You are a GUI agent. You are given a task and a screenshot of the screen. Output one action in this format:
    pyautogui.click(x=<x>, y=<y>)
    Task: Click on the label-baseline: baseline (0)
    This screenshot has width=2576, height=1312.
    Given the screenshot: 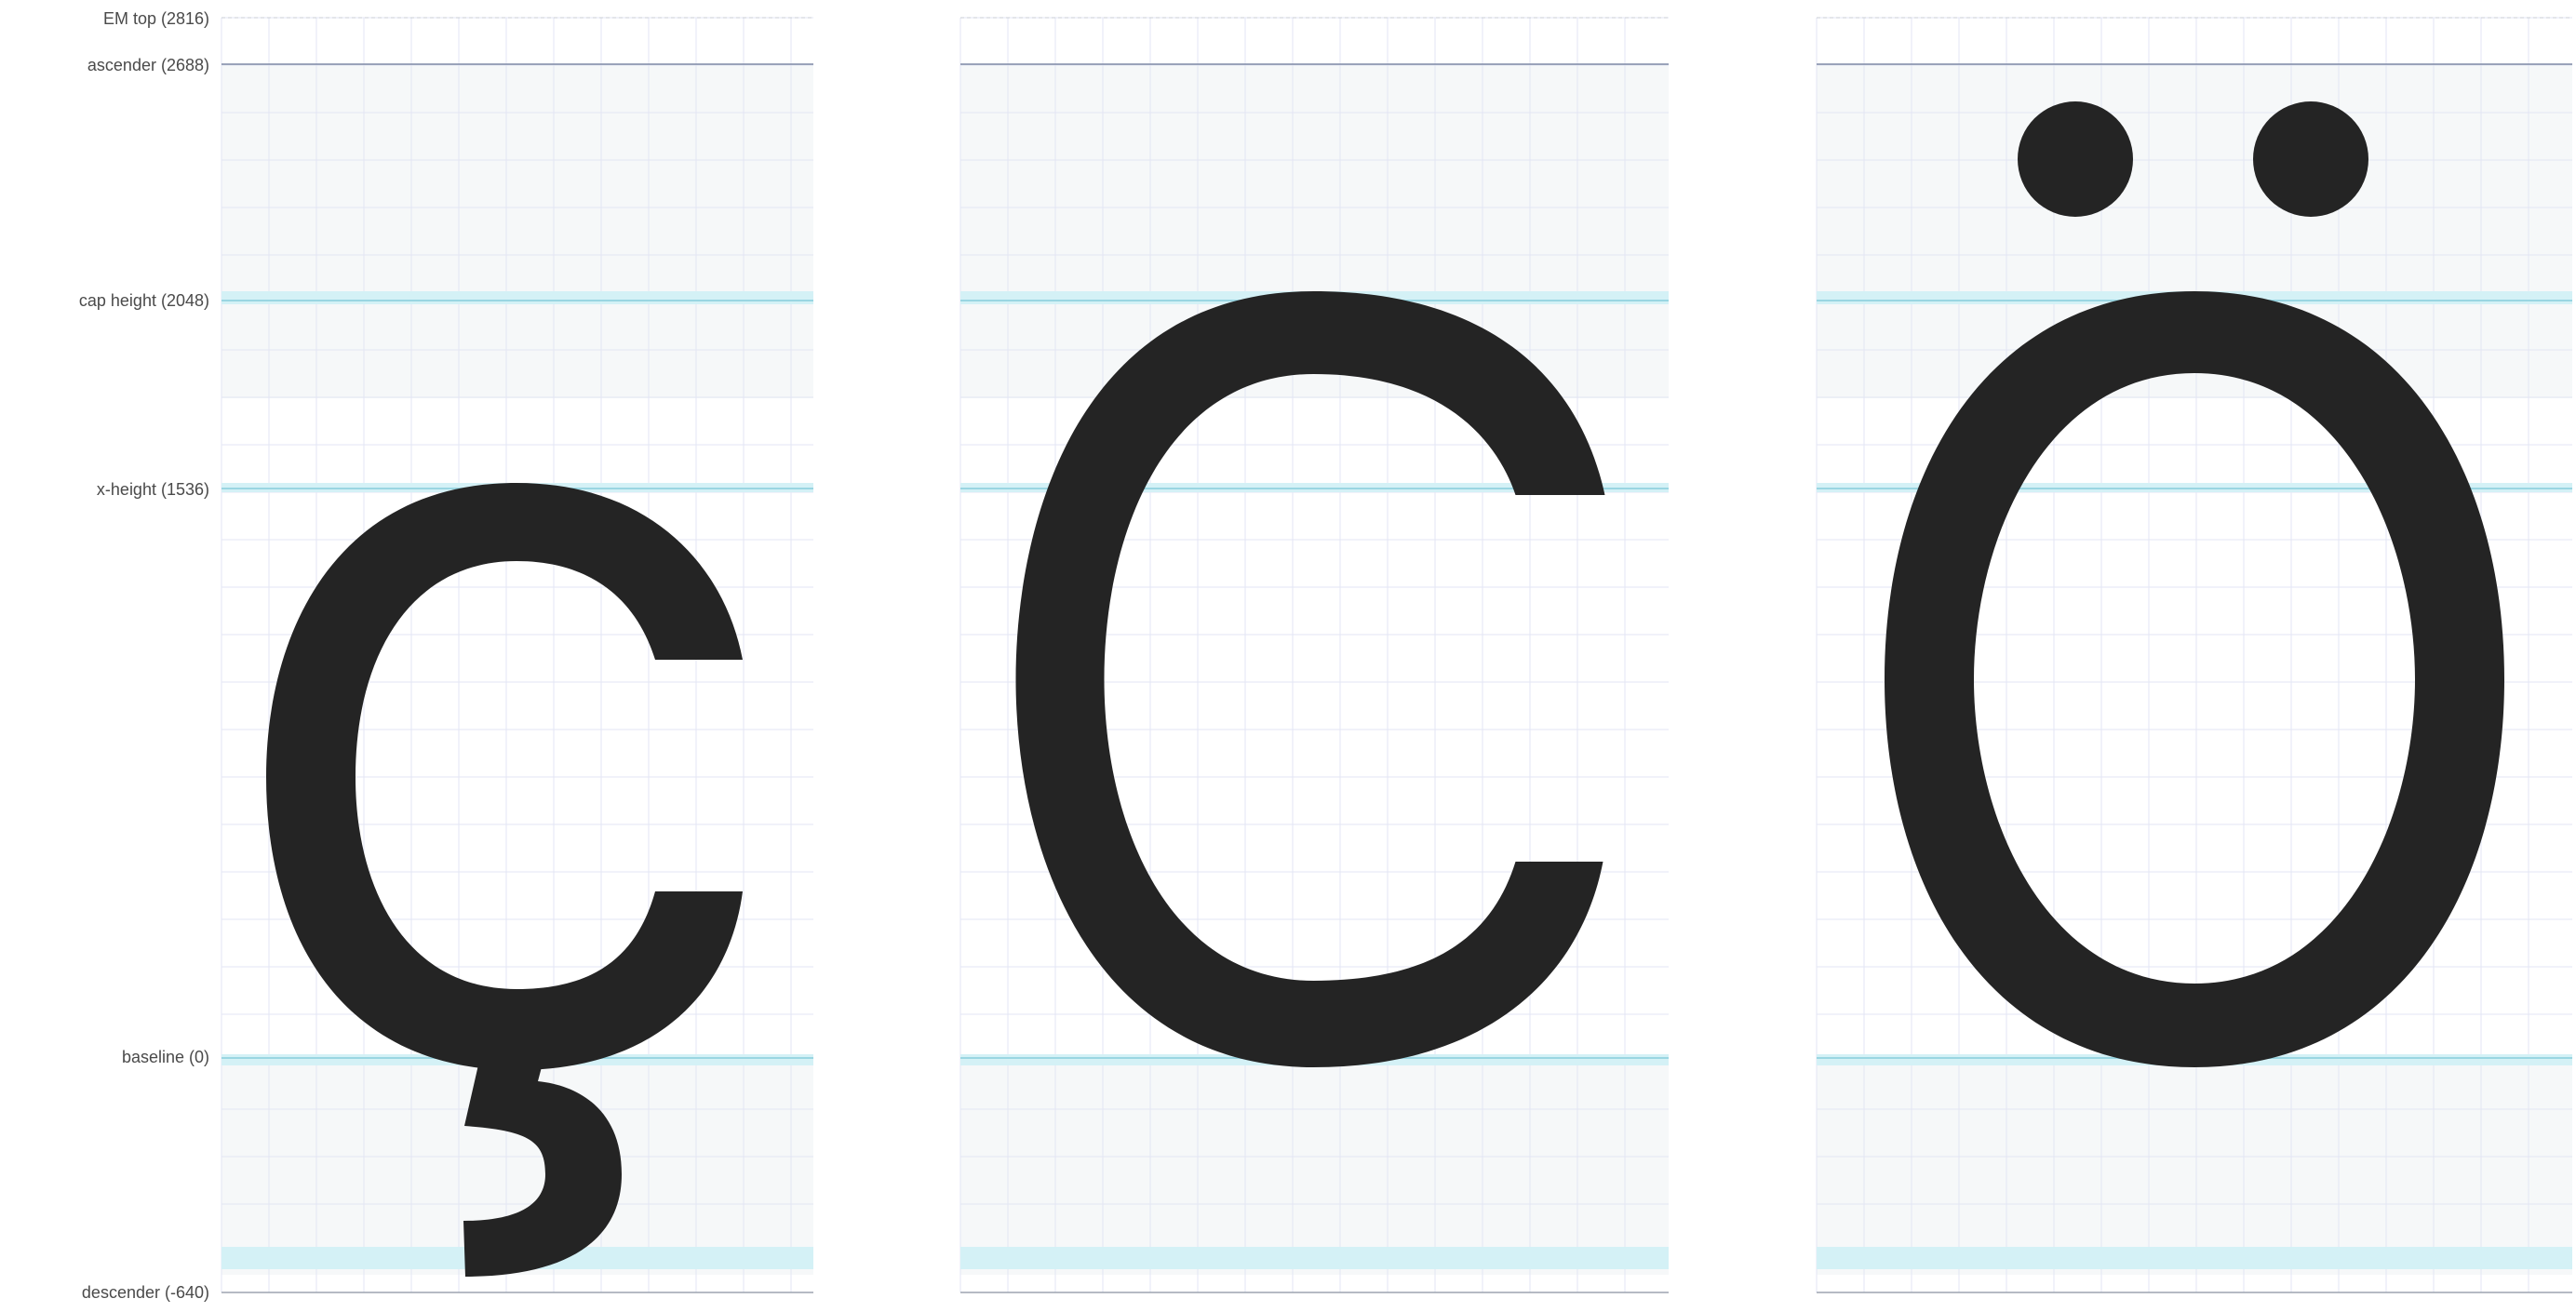 What is the action you would take?
    pyautogui.click(x=165, y=1057)
    